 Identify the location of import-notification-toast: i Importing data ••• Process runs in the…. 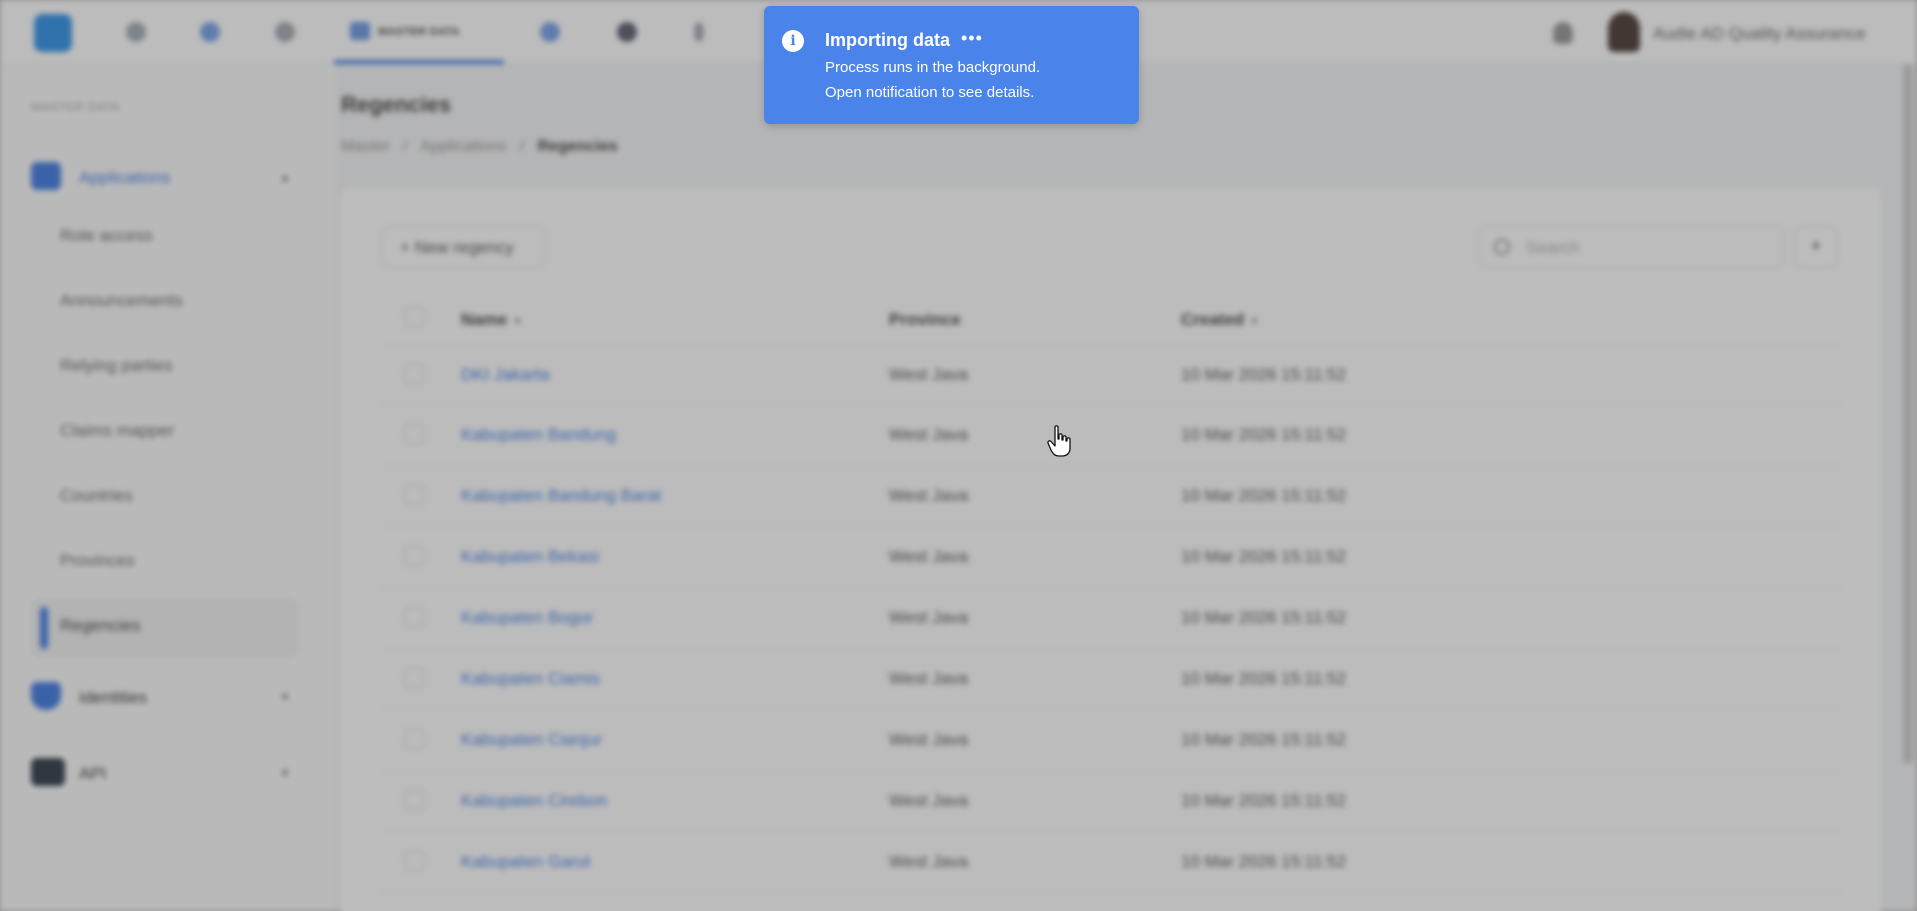
(951, 65).